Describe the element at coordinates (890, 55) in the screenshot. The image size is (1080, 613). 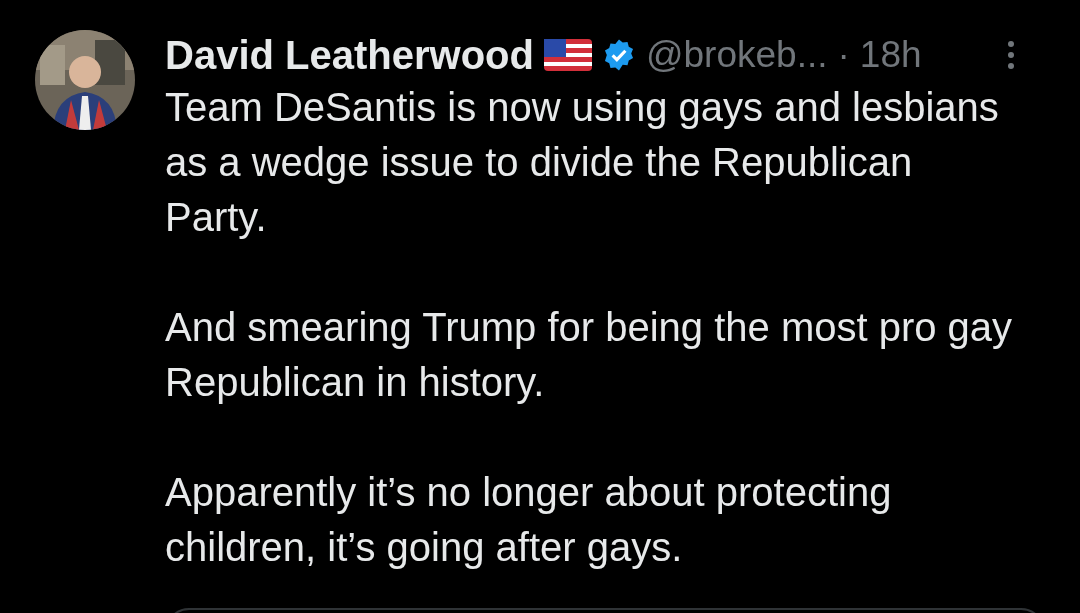
I see `post-time: 18h` at that location.